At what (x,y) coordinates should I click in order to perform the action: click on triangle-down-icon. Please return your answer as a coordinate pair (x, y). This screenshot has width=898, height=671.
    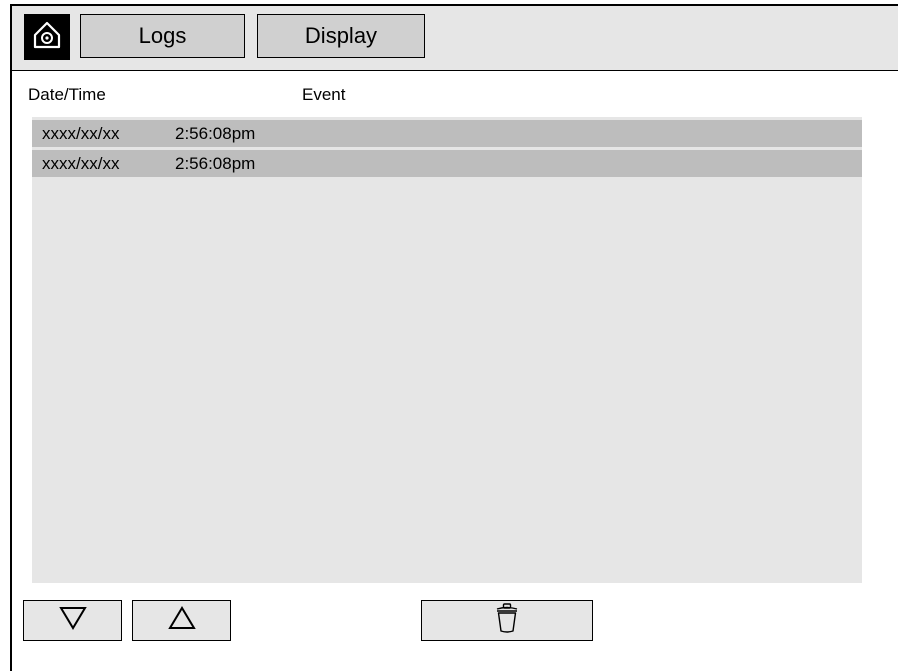
    Looking at the image, I should click on (72, 620).